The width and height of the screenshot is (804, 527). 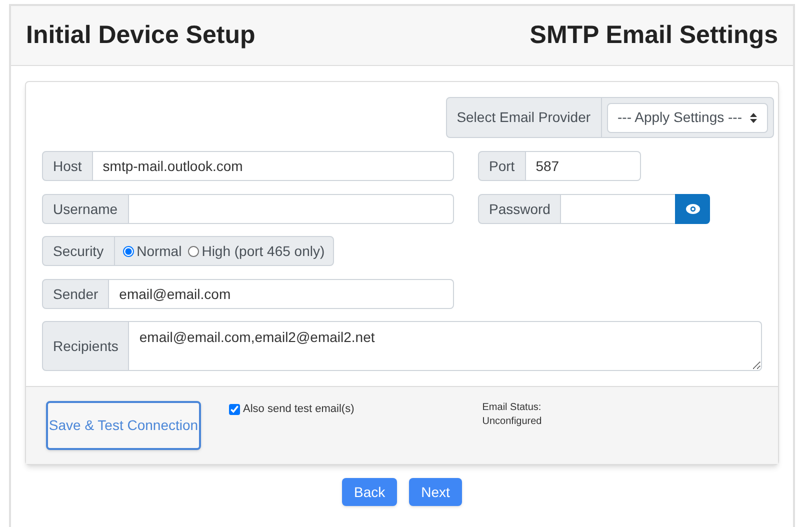 I want to click on eye-icon, so click(x=693, y=209).